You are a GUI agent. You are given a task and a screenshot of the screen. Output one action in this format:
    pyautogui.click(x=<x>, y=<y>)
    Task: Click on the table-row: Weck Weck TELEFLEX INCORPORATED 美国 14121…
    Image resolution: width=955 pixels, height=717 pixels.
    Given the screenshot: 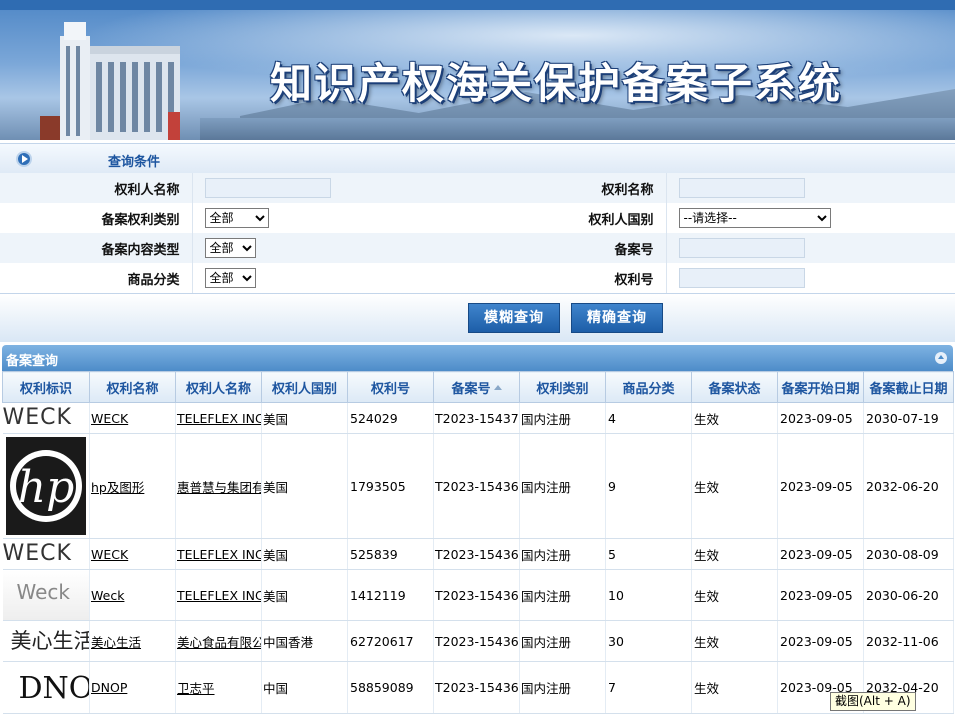 What is the action you would take?
    pyautogui.click(x=478, y=595)
    